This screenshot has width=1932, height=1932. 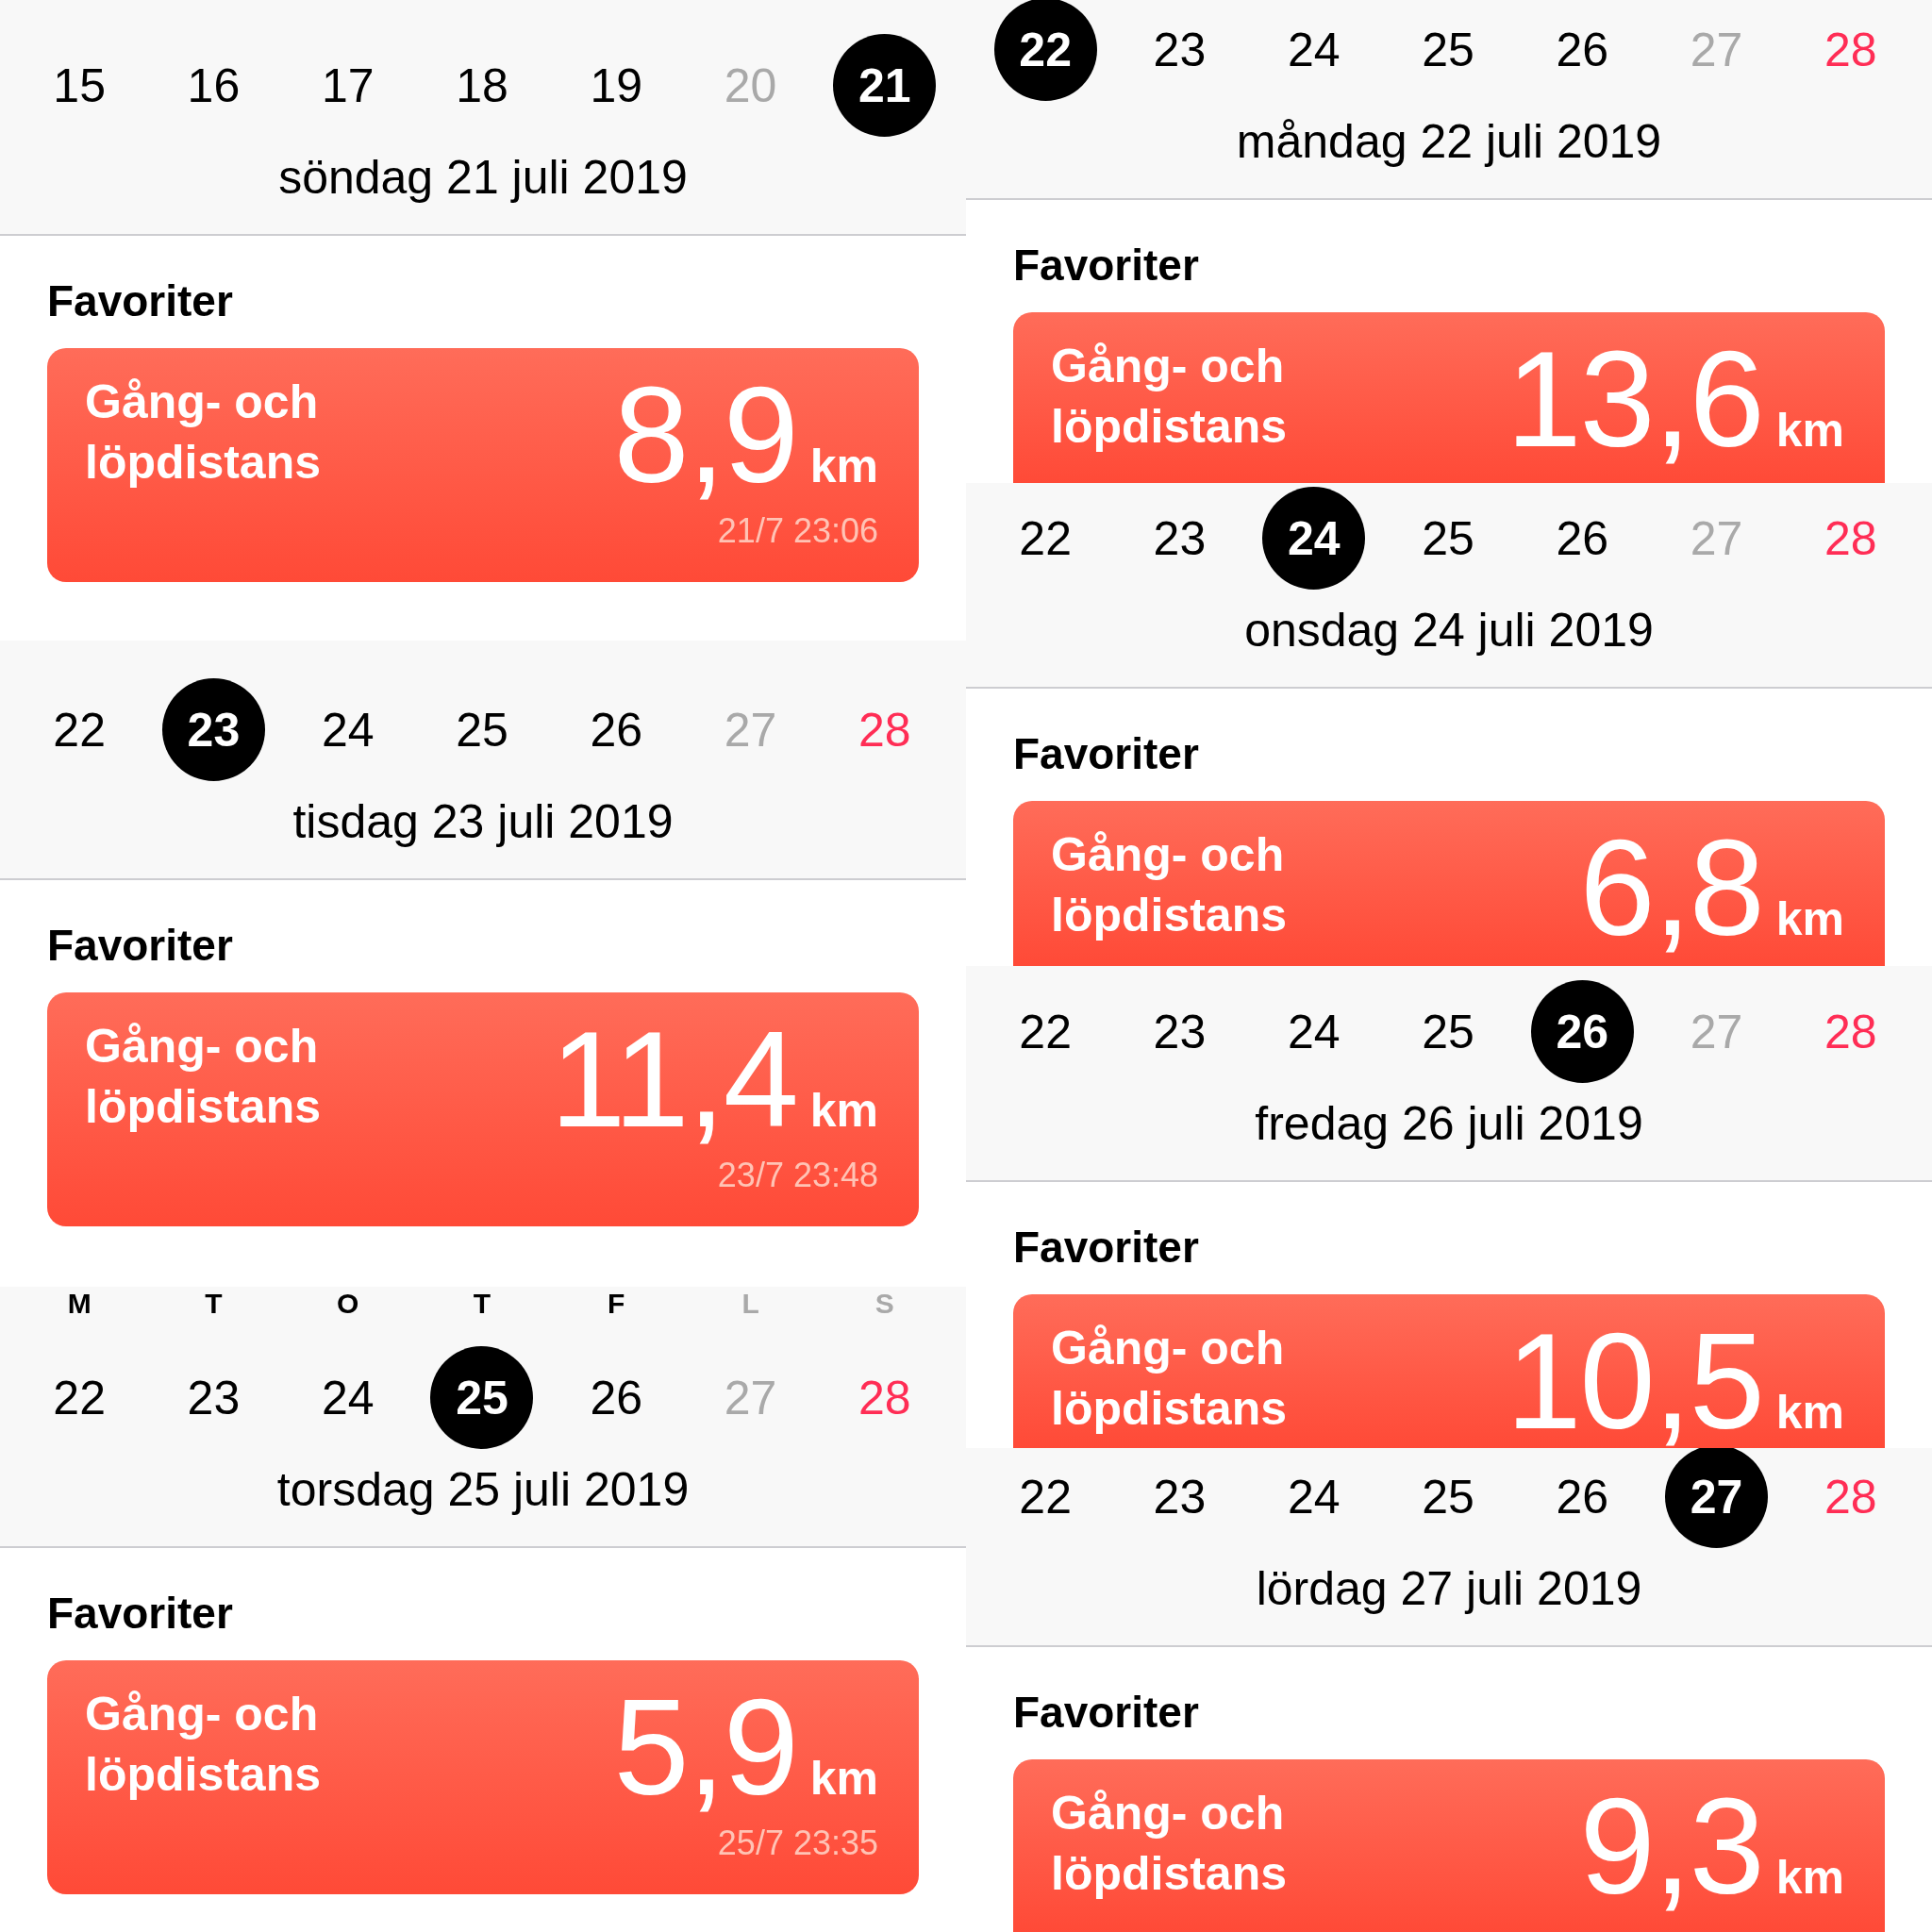 What do you see at coordinates (79, 85) in the screenshot?
I see `day-number: 15` at bounding box center [79, 85].